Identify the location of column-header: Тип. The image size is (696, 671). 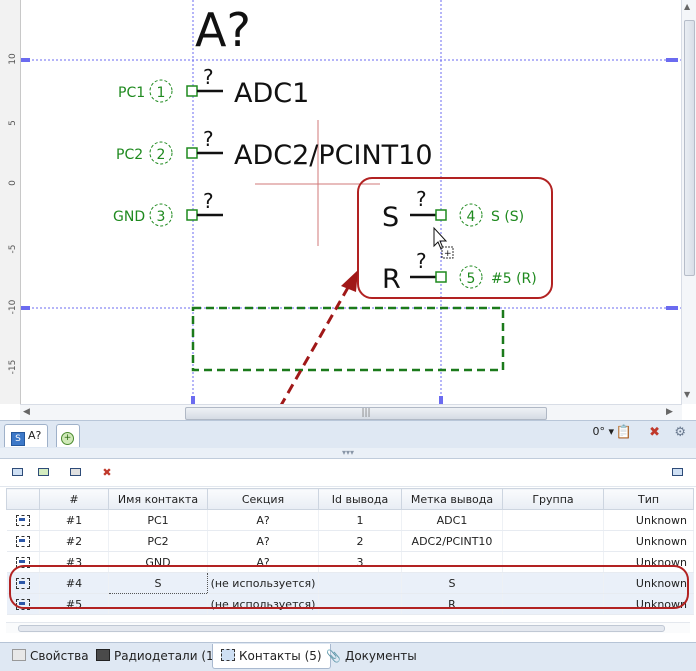
(648, 499).